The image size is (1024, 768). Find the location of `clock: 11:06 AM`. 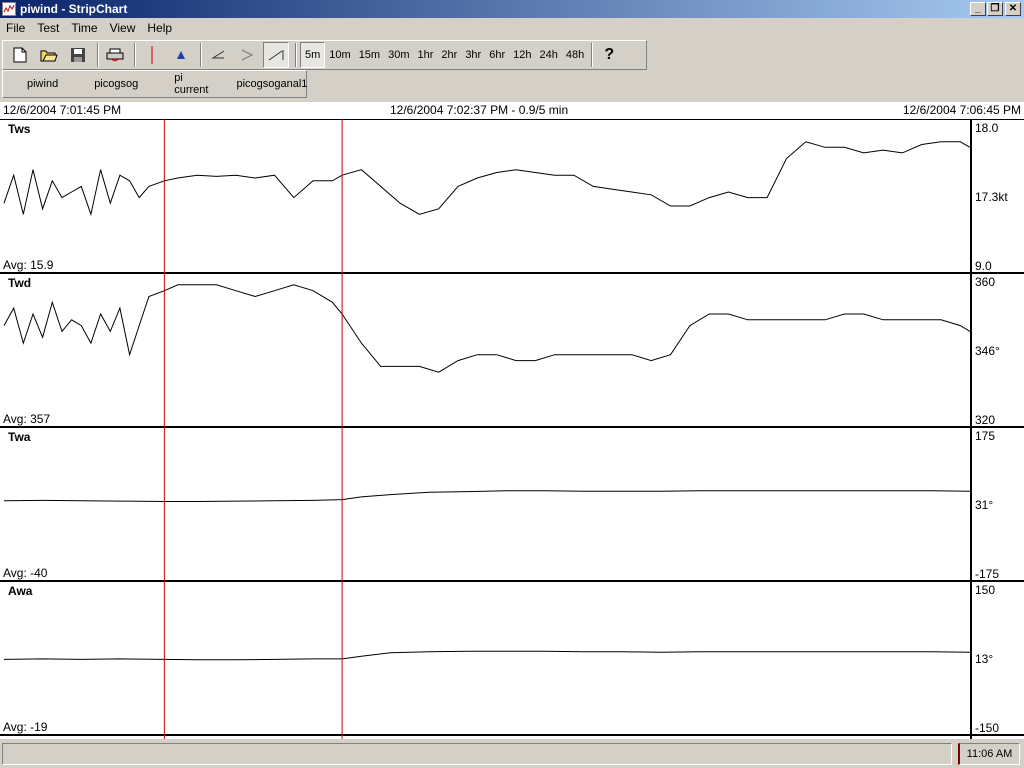

clock: 11:06 AM is located at coordinates (989, 754).